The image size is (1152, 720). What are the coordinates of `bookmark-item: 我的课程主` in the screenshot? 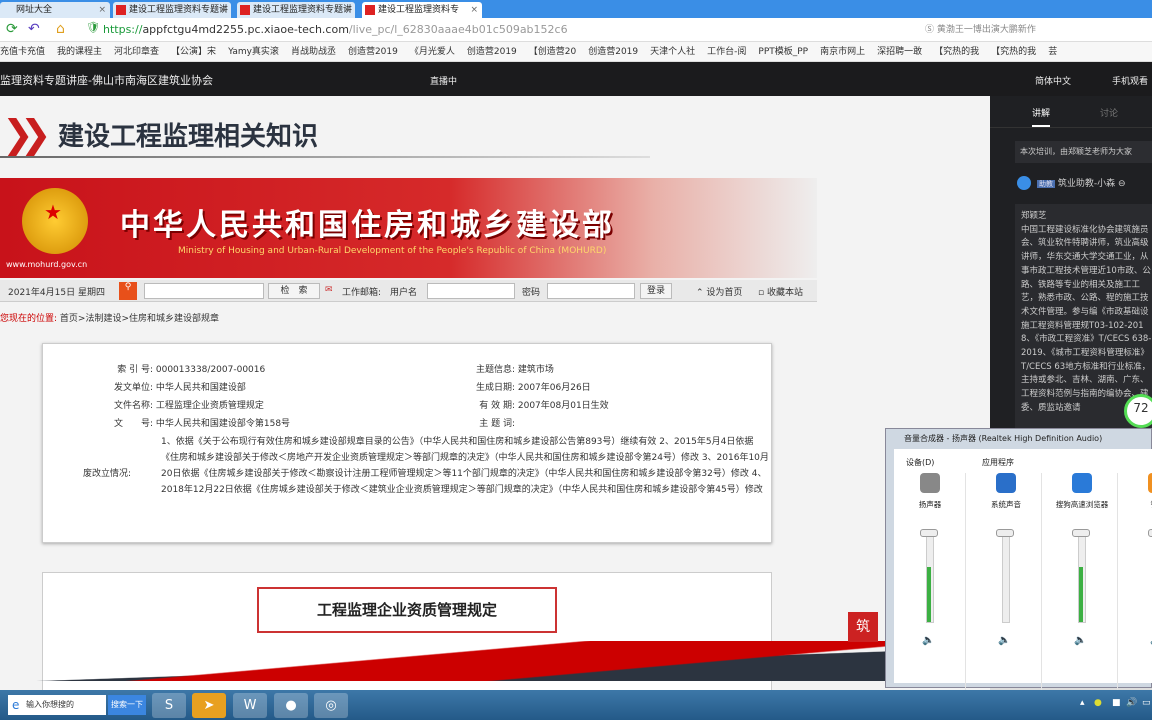 It's located at (79, 51).